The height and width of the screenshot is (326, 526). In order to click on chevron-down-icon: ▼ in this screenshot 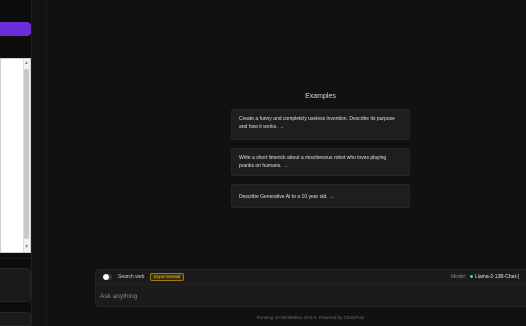, I will do `click(26, 247)`.